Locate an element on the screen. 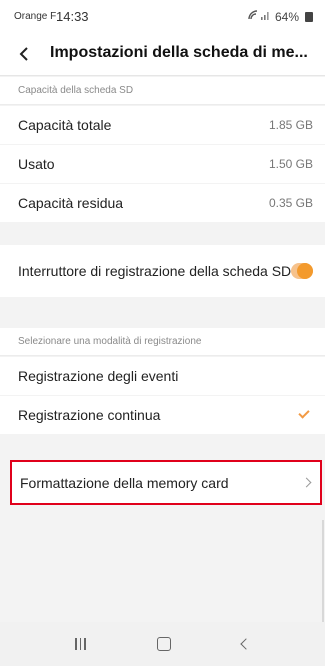  mode-option-events: Registrazione degli eventi is located at coordinates (162, 376).